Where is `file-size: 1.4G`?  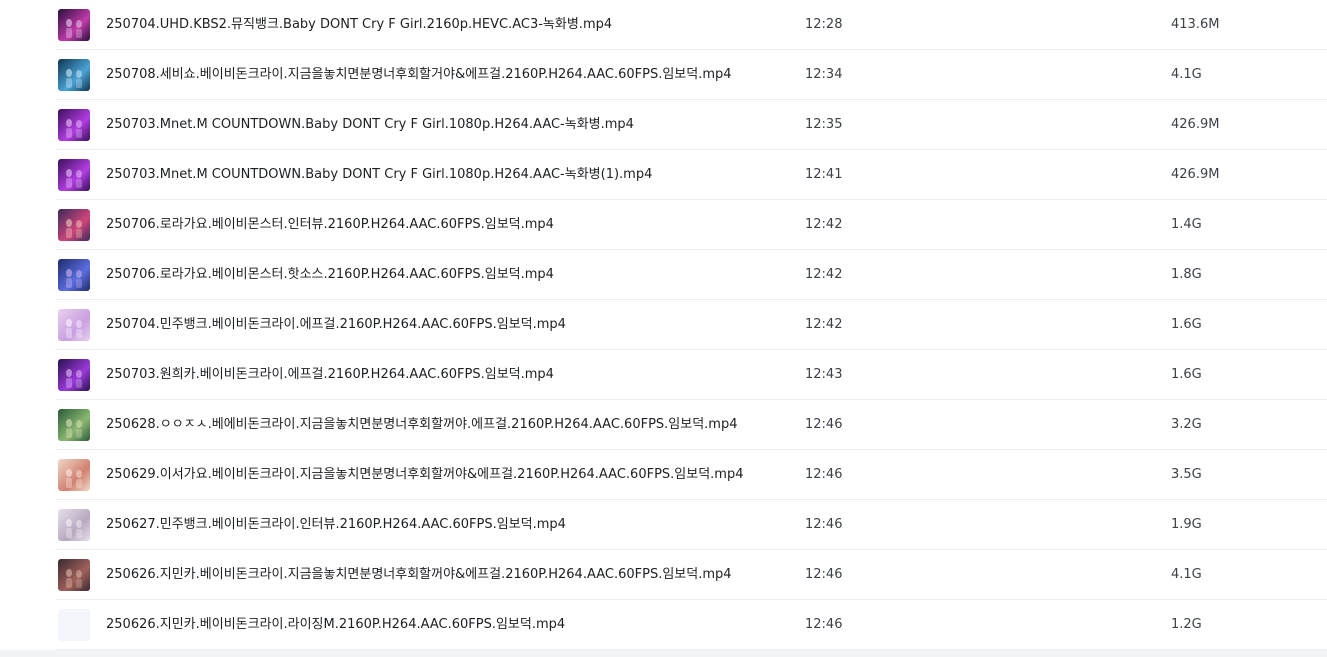
file-size: 1.4G is located at coordinates (1186, 224).